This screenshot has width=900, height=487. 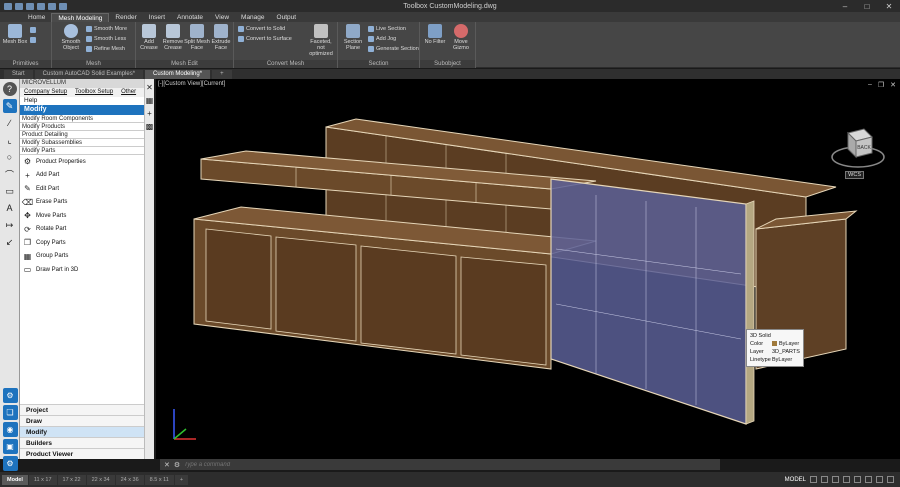 I want to click on ribbon-tab-home: Home, so click(x=36, y=17).